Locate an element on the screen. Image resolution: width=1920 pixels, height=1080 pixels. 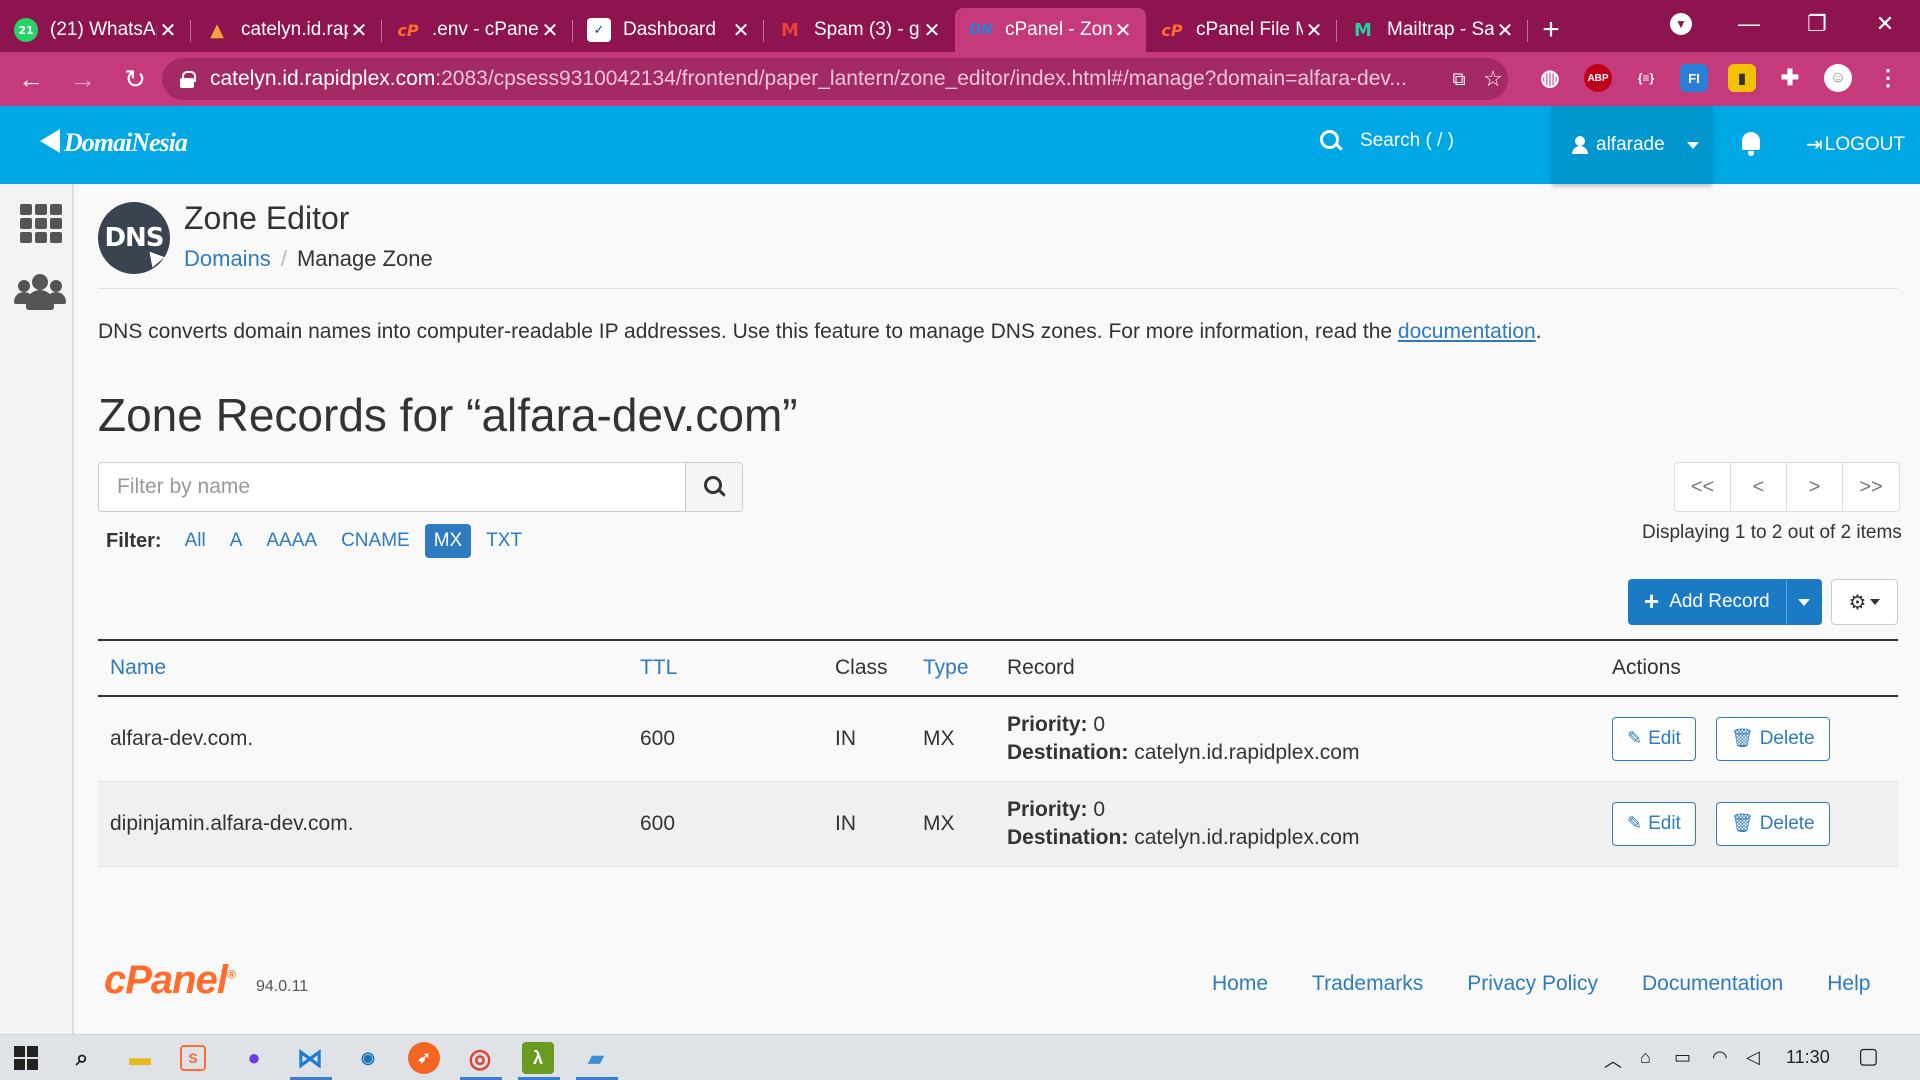
column-ttl: TTL is located at coordinates (725, 668).